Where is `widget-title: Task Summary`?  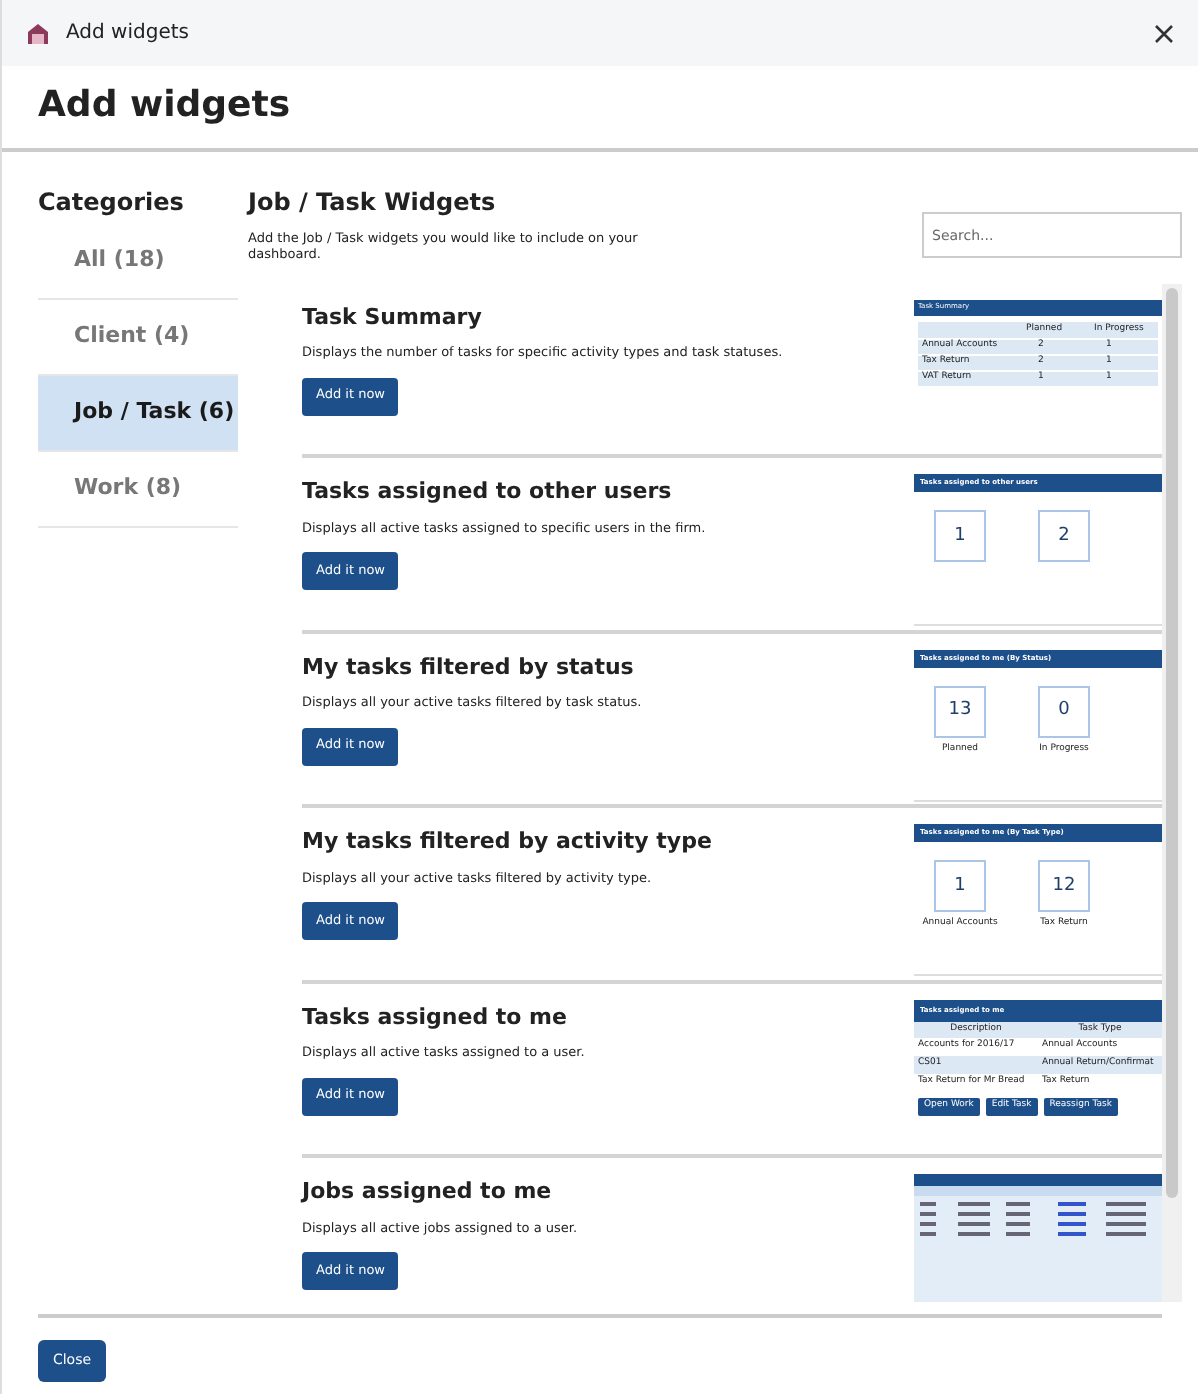 widget-title: Task Summary is located at coordinates (393, 317).